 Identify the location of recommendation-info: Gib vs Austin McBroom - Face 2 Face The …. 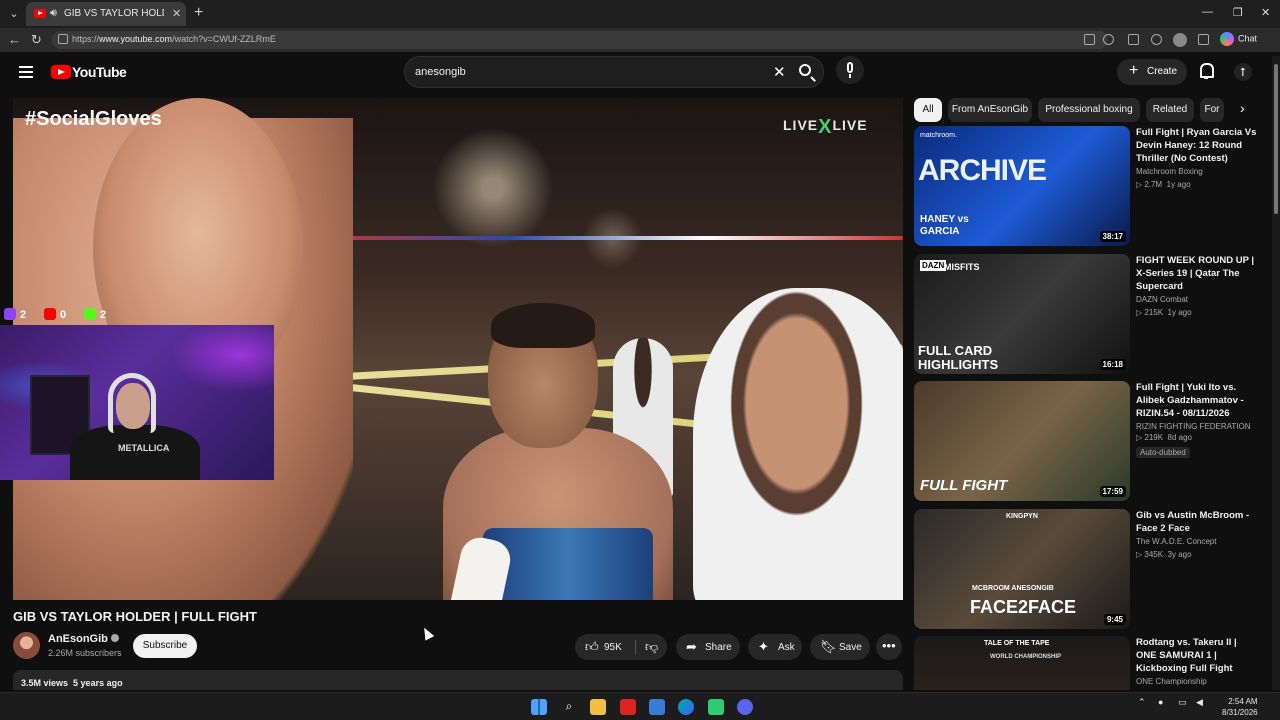
(1197, 534).